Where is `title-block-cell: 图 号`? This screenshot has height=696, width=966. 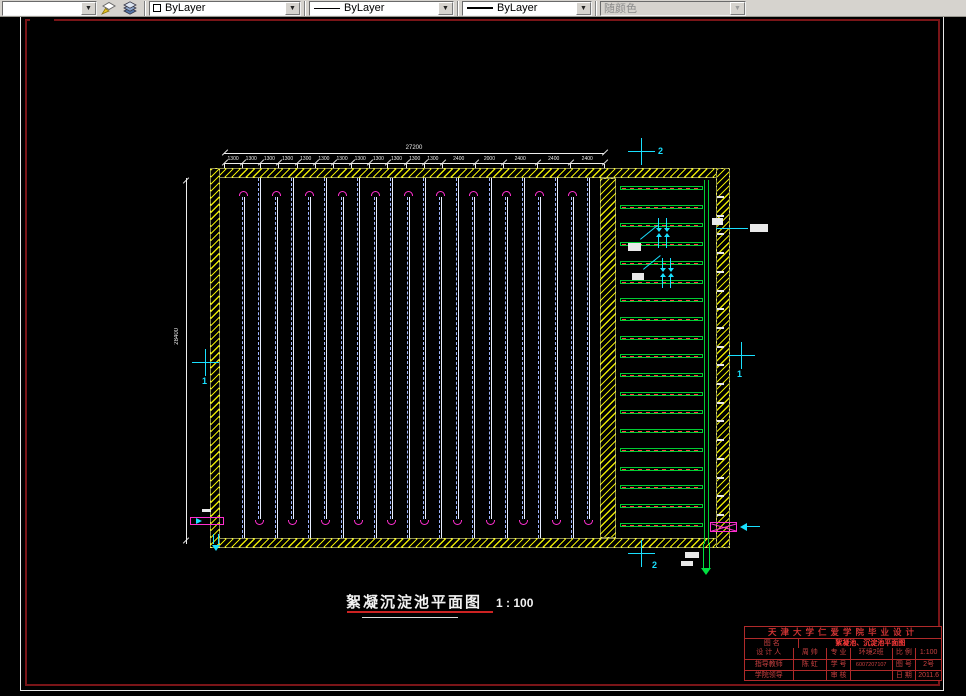 title-block-cell: 图 号 is located at coordinates (903, 665).